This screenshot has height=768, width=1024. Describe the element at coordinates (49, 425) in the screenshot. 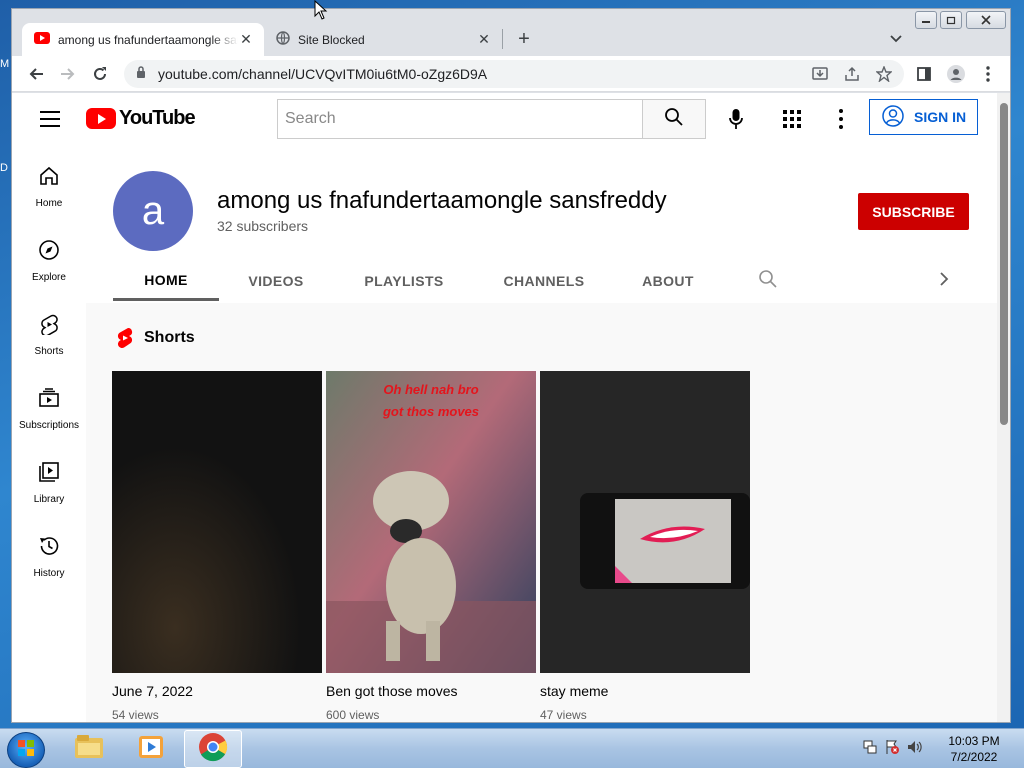

I see `guide-label: Subscriptions` at that location.